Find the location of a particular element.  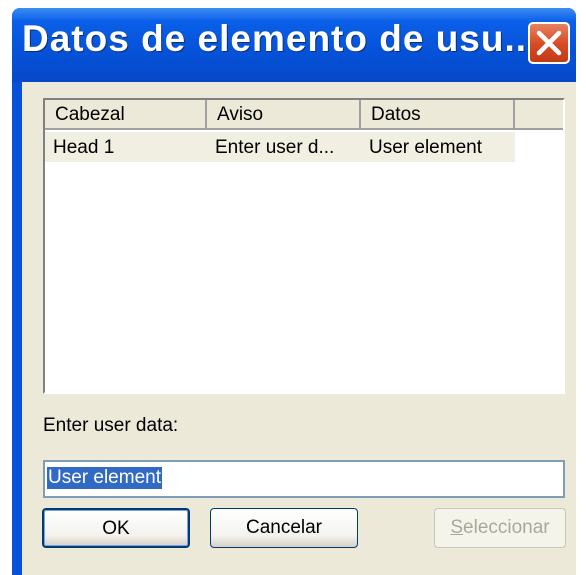

column-header-filler is located at coordinates (539, 115).